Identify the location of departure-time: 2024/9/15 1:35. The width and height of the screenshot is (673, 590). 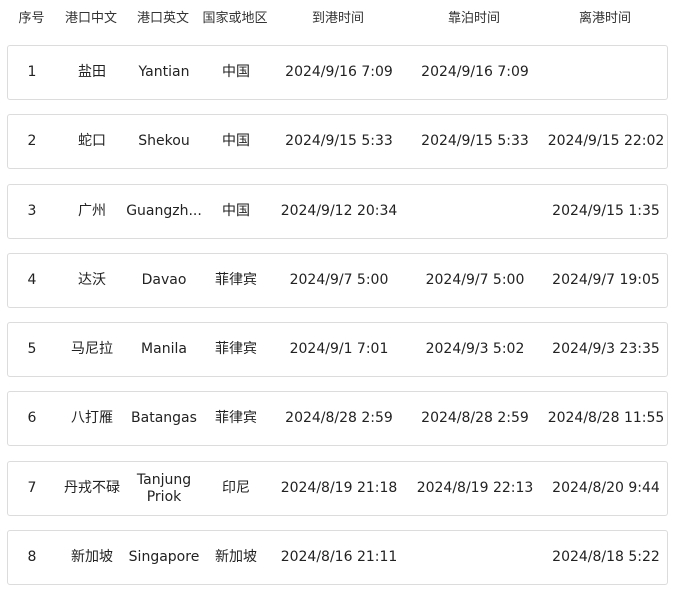
(606, 211).